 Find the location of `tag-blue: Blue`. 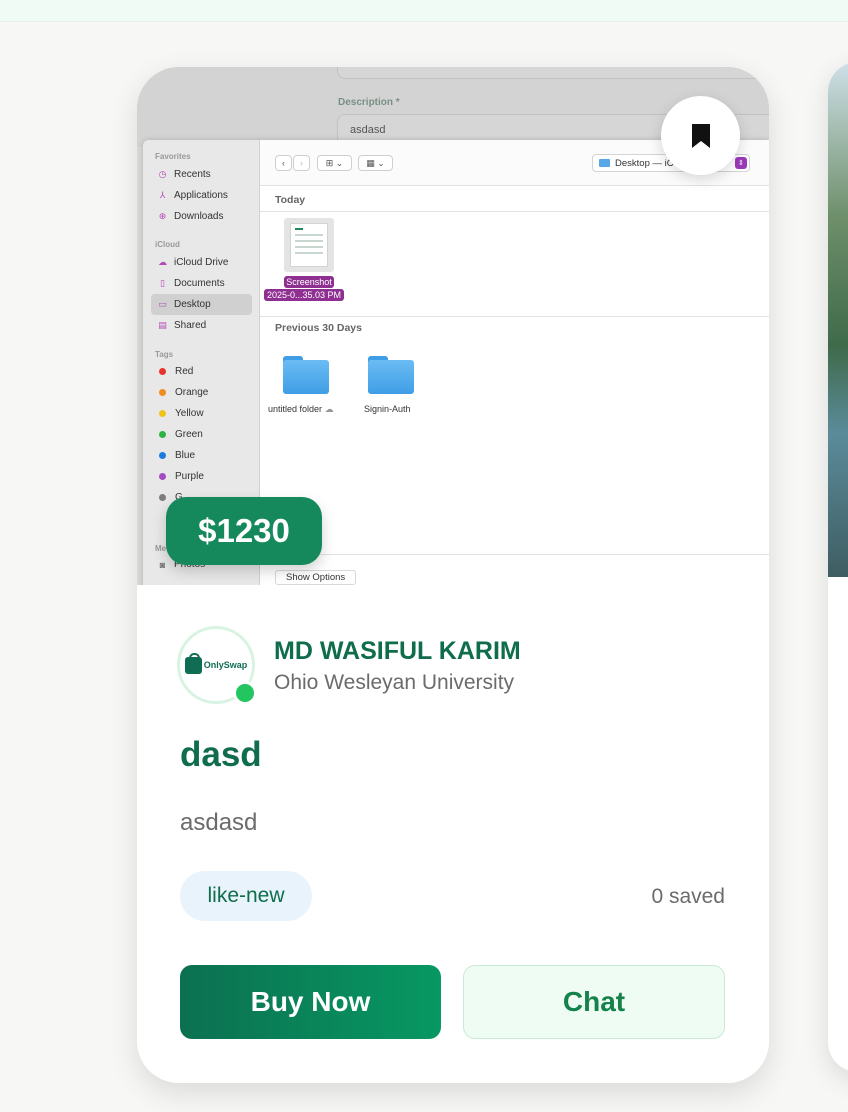

tag-blue: Blue is located at coordinates (201, 455).